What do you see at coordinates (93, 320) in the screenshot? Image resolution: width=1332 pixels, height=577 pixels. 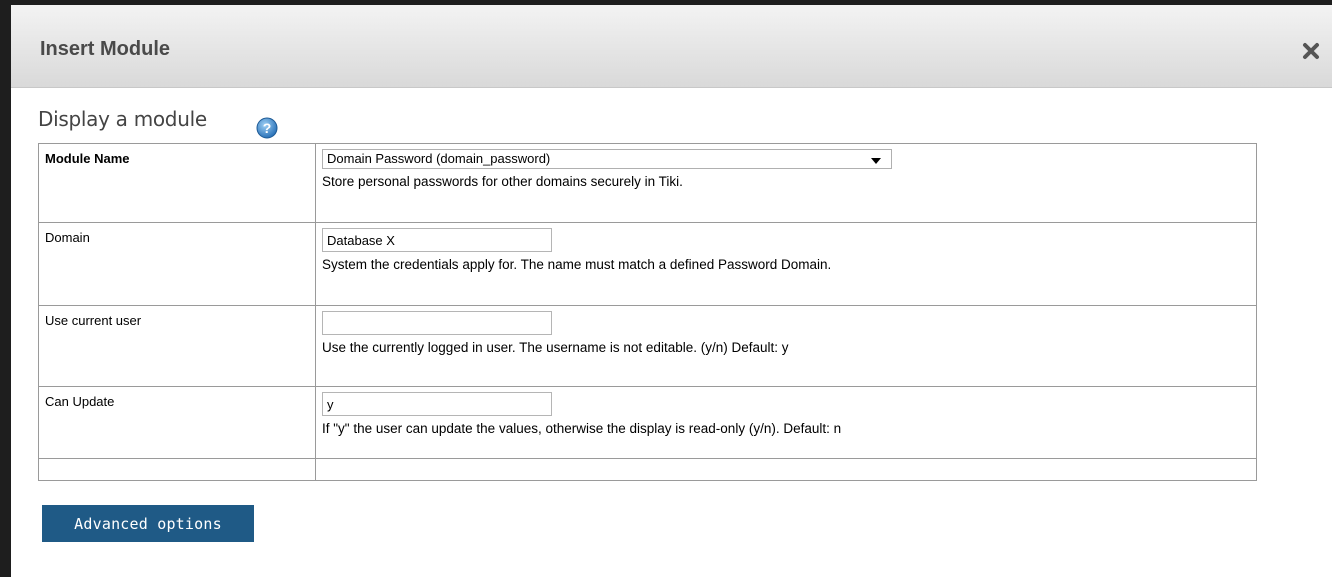 I see `use-current-user-label: Use current user` at bounding box center [93, 320].